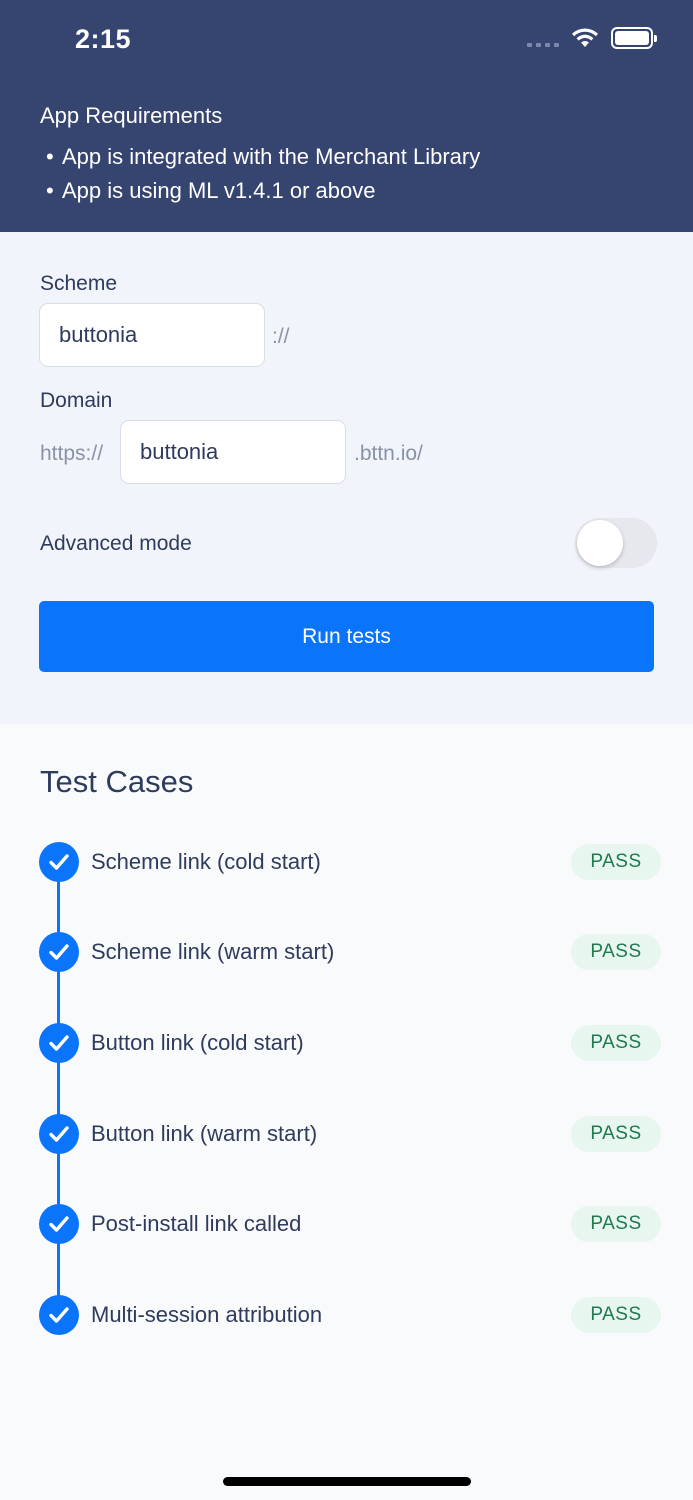 The height and width of the screenshot is (1500, 693). Describe the element at coordinates (58, 1088) in the screenshot. I see `timeline-line` at that location.